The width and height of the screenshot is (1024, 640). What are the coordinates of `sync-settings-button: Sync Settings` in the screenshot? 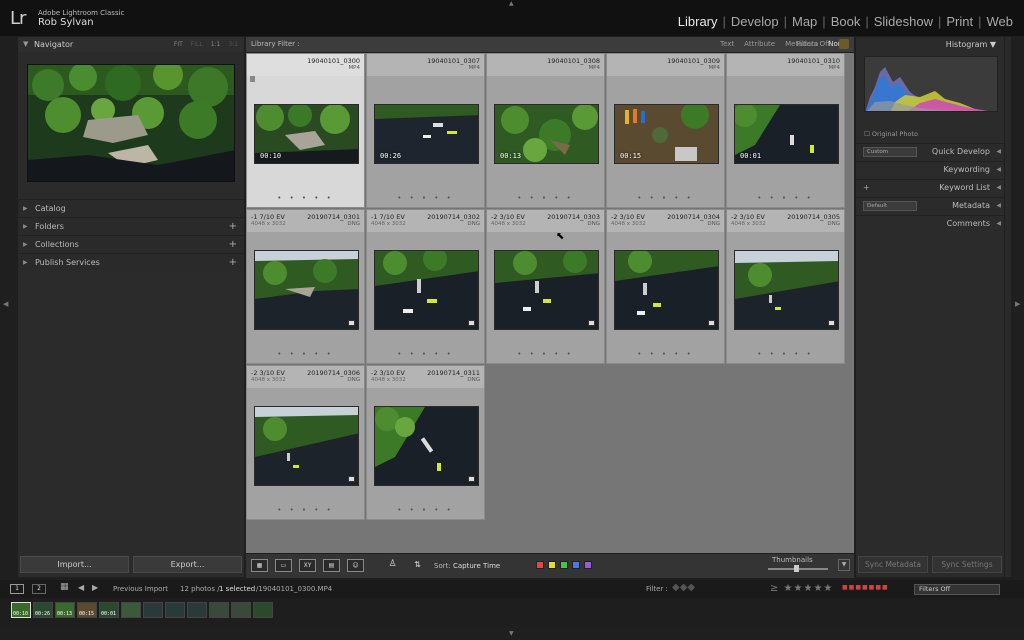 It's located at (967, 564).